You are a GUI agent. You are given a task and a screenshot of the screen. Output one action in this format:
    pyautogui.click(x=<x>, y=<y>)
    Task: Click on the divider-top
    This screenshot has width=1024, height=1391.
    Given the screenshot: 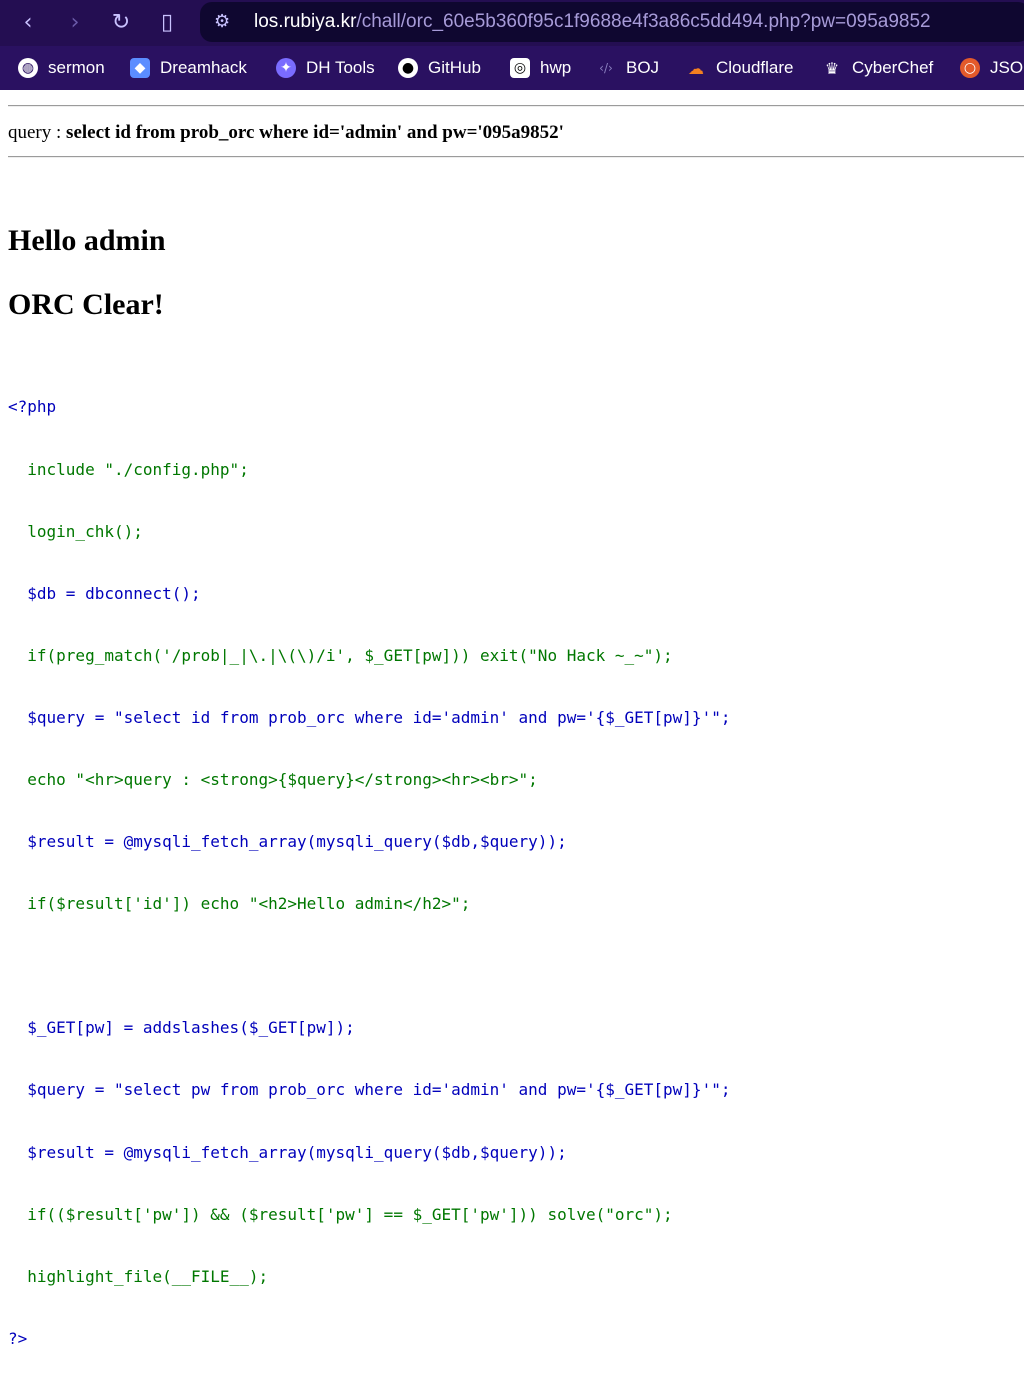 What is the action you would take?
    pyautogui.click(x=516, y=106)
    